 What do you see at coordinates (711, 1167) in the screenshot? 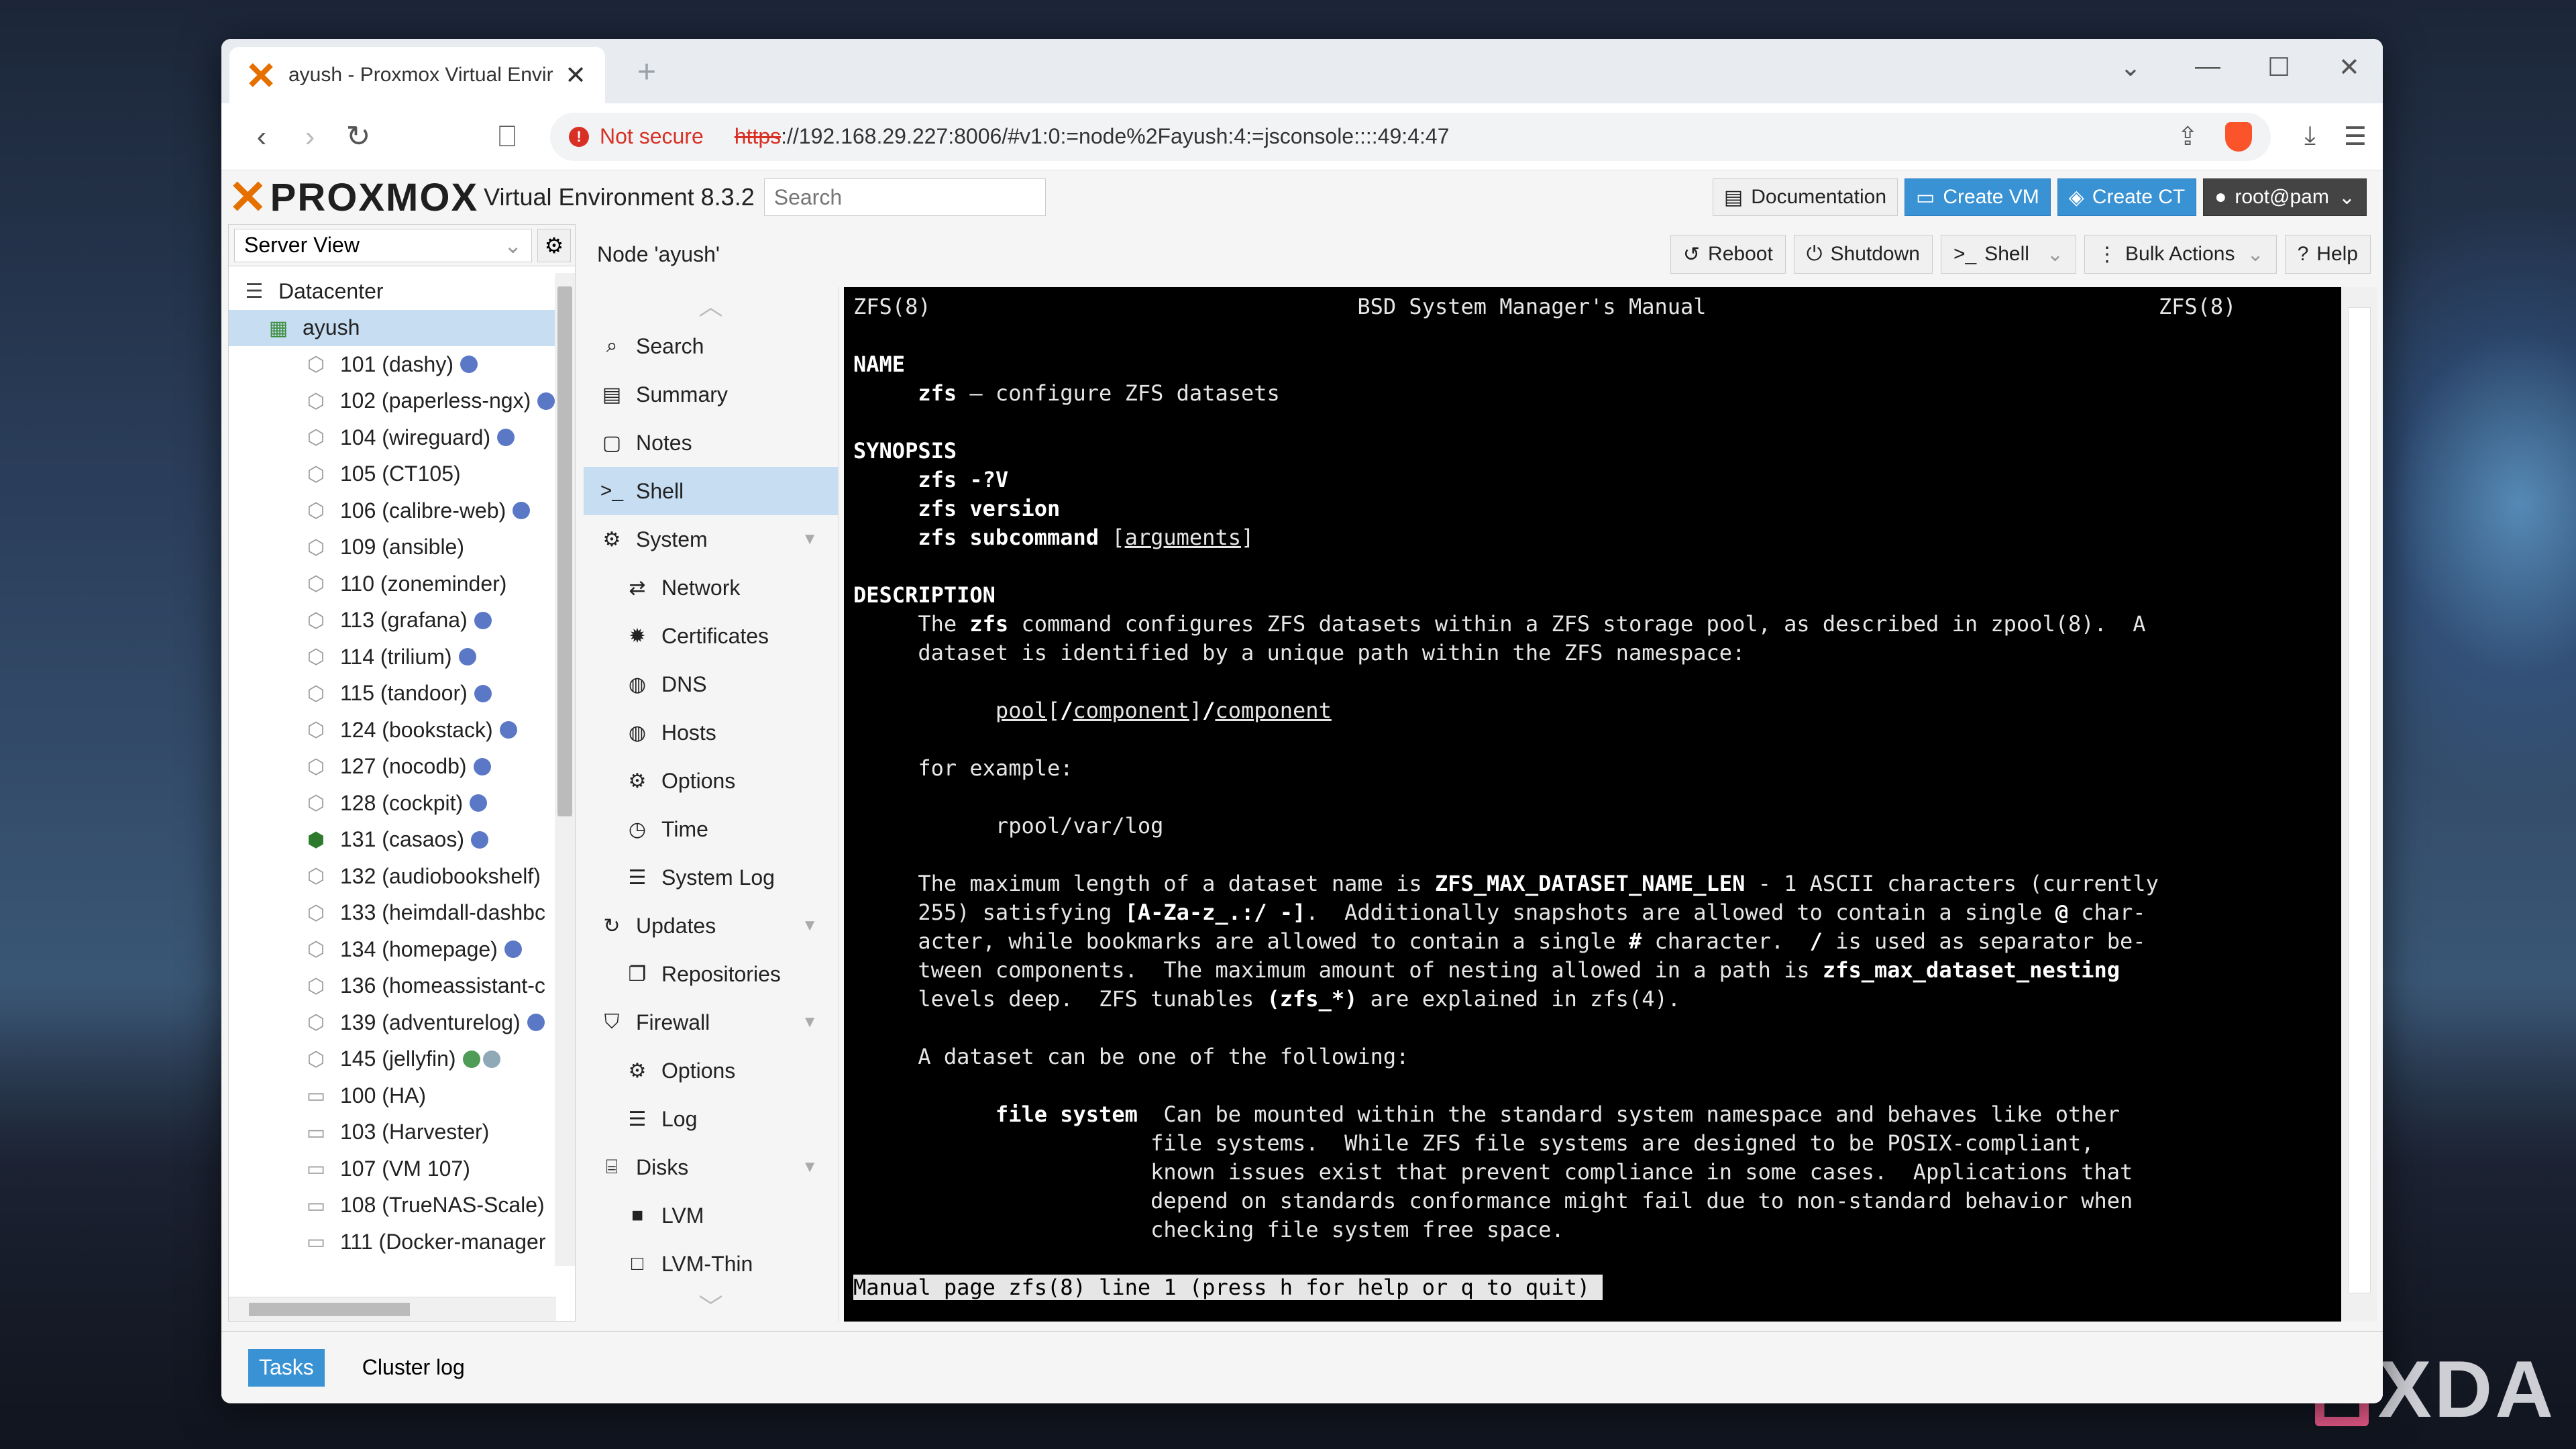
I see `menu-item-disks: ⌸ Disks ▼` at bounding box center [711, 1167].